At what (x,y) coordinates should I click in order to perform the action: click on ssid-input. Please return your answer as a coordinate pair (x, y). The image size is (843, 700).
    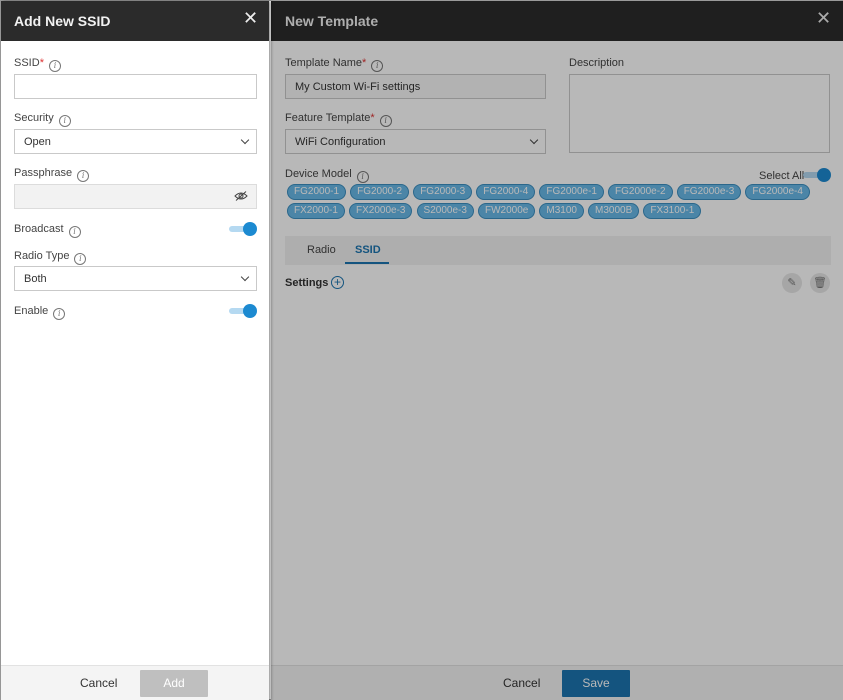
    Looking at the image, I should click on (135, 86).